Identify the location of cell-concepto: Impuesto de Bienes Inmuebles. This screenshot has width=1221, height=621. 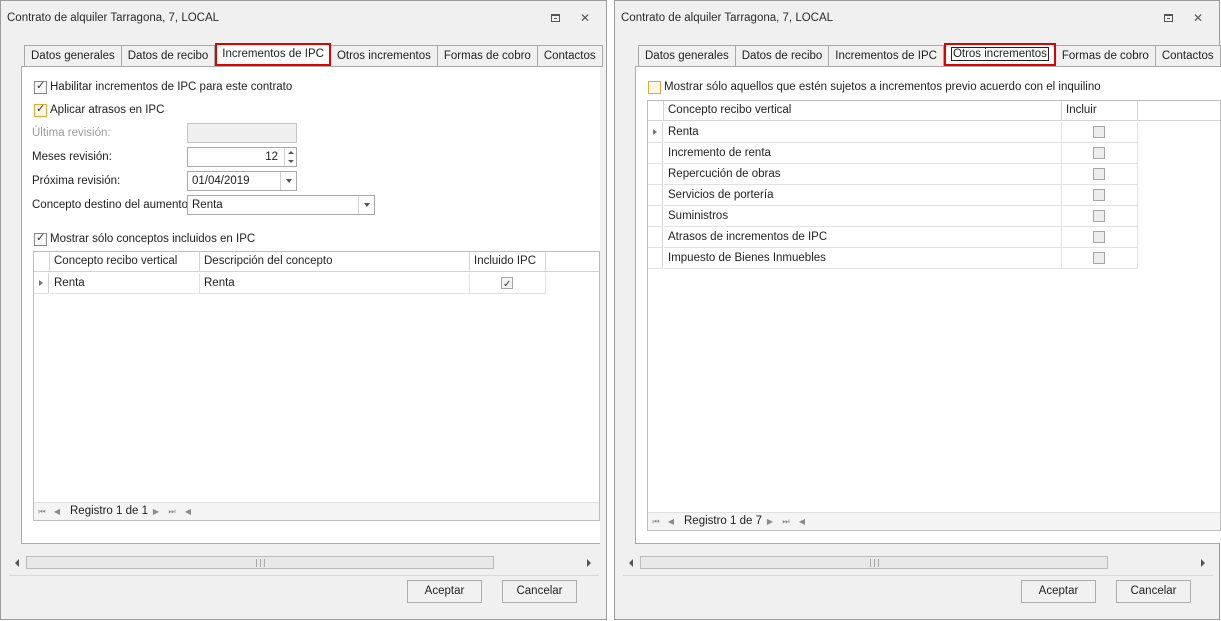
(863, 258).